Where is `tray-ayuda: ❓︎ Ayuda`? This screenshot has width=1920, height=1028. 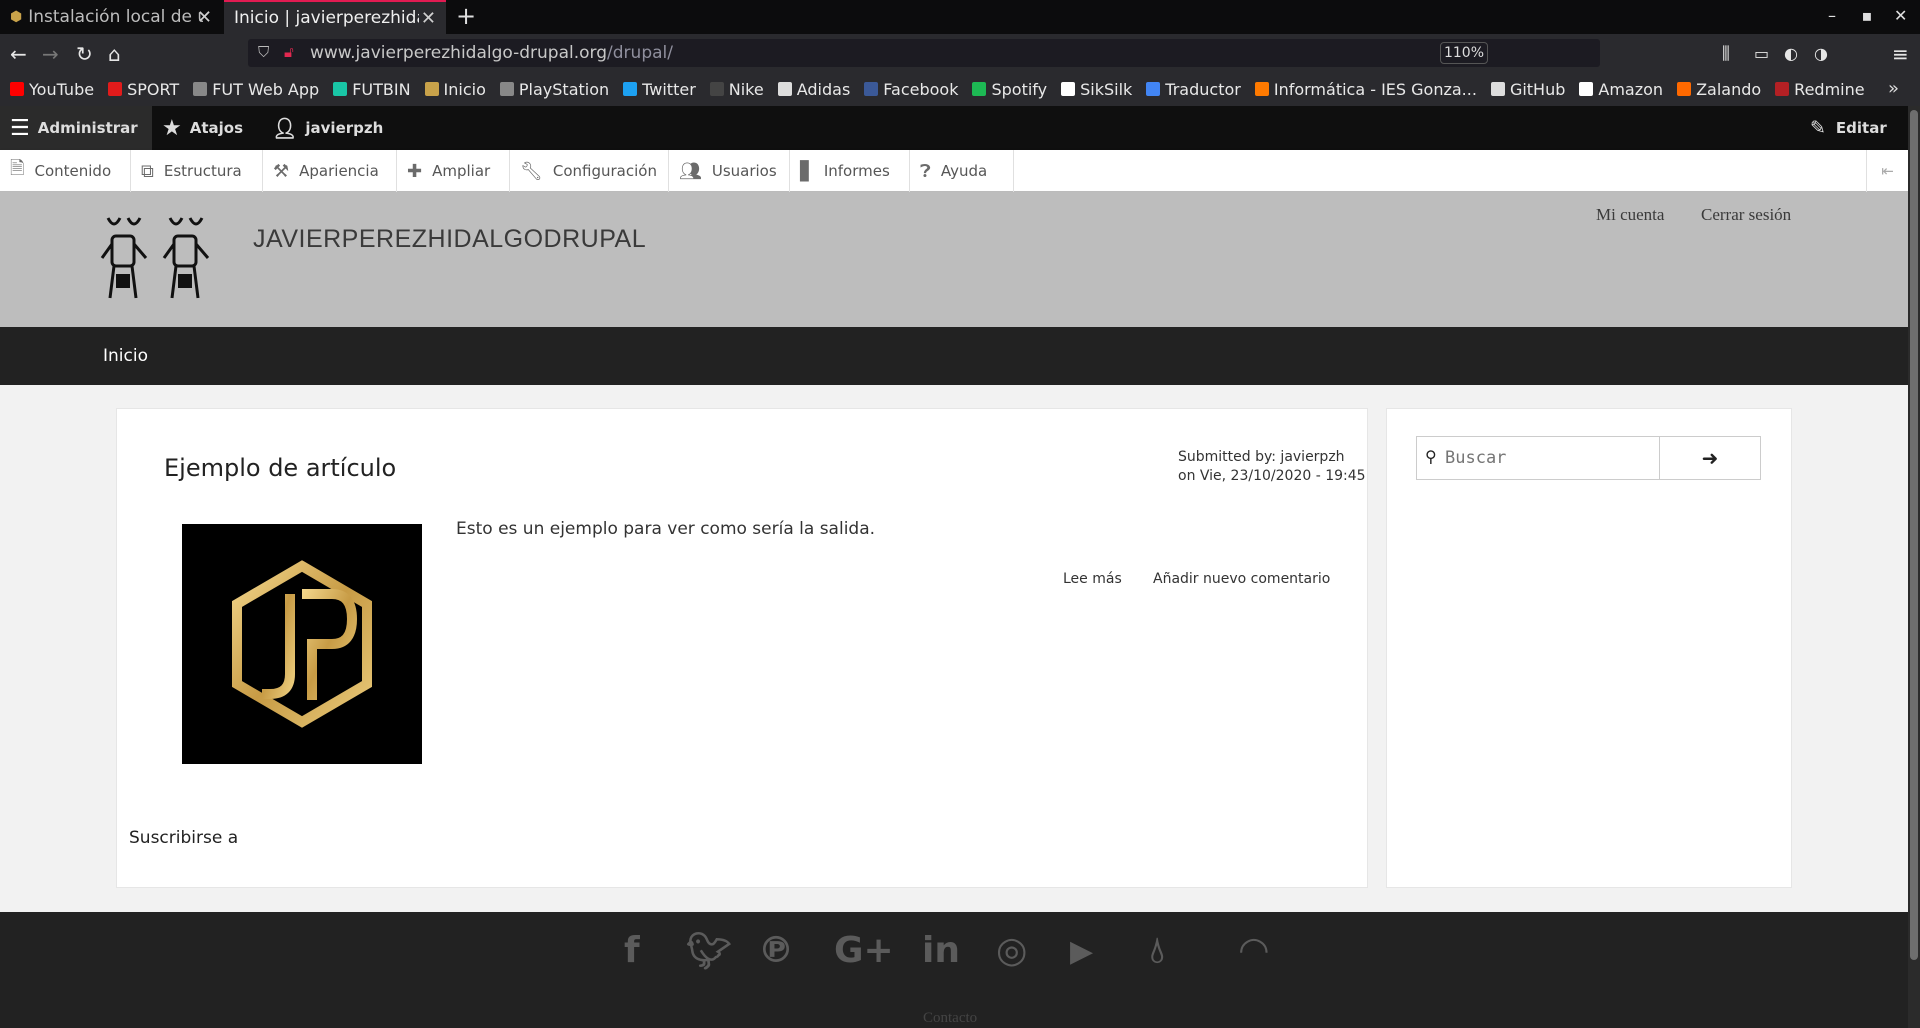 tray-ayuda: ❓︎ Ayuda is located at coordinates (962, 171).